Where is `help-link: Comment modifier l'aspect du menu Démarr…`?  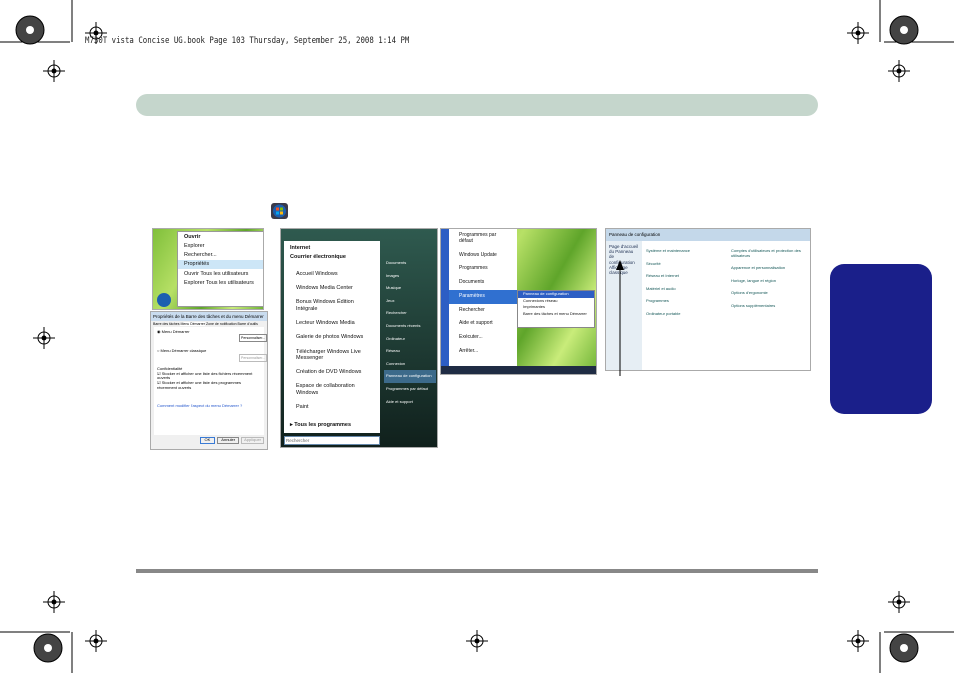
help-link: Comment modifier l'aspect du menu Démarr… is located at coordinates (209, 406).